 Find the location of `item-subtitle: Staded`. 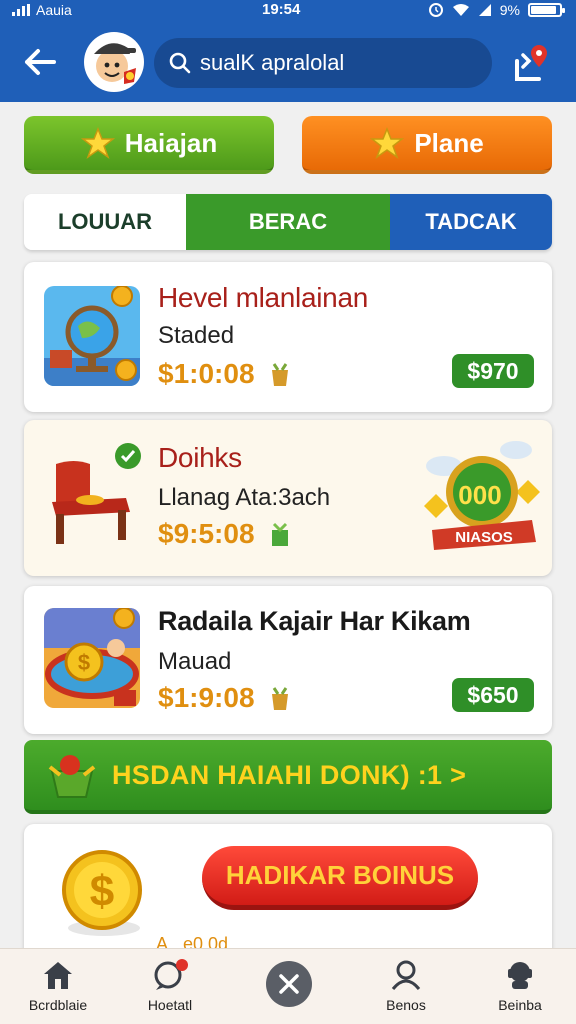

item-subtitle: Staded is located at coordinates (196, 335).